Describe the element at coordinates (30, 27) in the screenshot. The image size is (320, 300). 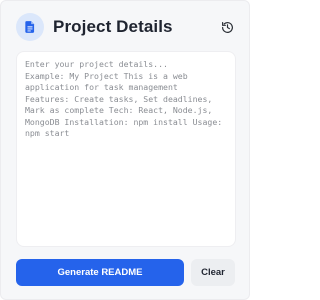
I see `document-icon` at that location.